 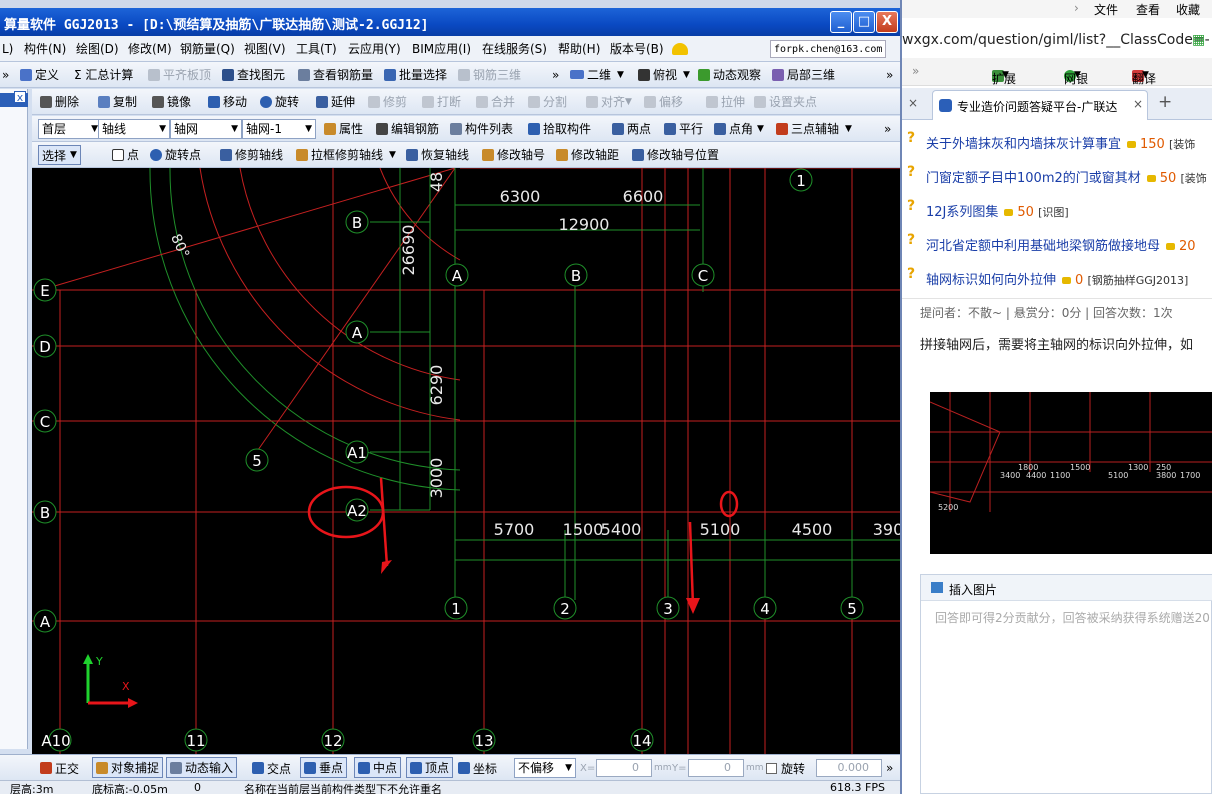 What do you see at coordinates (1072, 617) in the screenshot?
I see `answer-textarea: 回答即可得2分贡献分，回答被采纳获得系统赠送20` at bounding box center [1072, 617].